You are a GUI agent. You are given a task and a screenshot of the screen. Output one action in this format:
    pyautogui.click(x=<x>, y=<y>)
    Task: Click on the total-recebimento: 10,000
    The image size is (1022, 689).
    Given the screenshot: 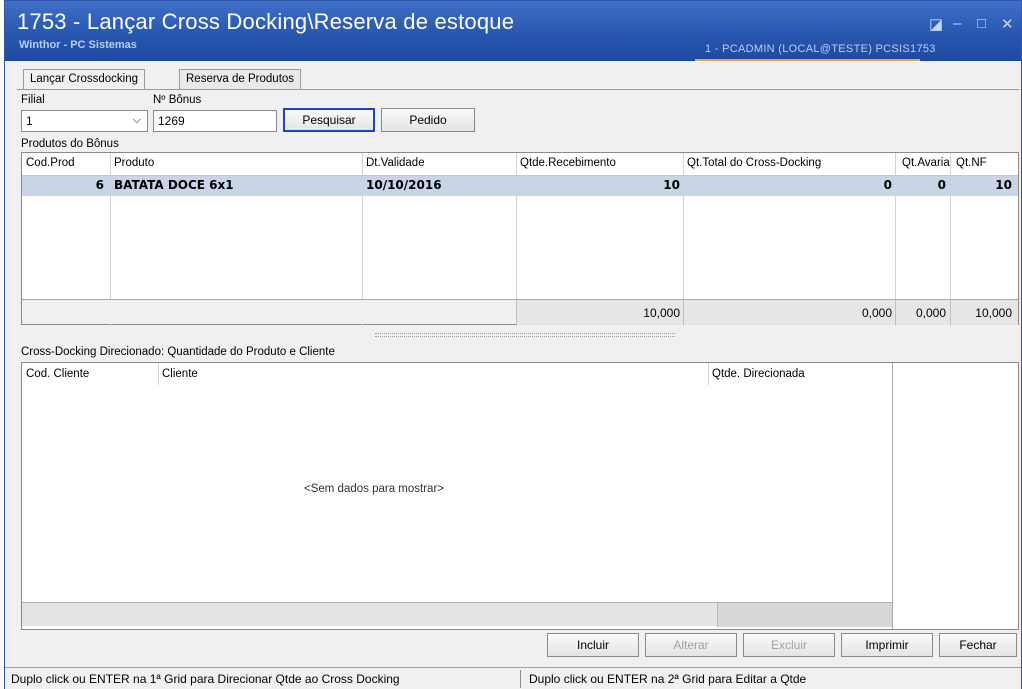 What is the action you would take?
    pyautogui.click(x=661, y=313)
    